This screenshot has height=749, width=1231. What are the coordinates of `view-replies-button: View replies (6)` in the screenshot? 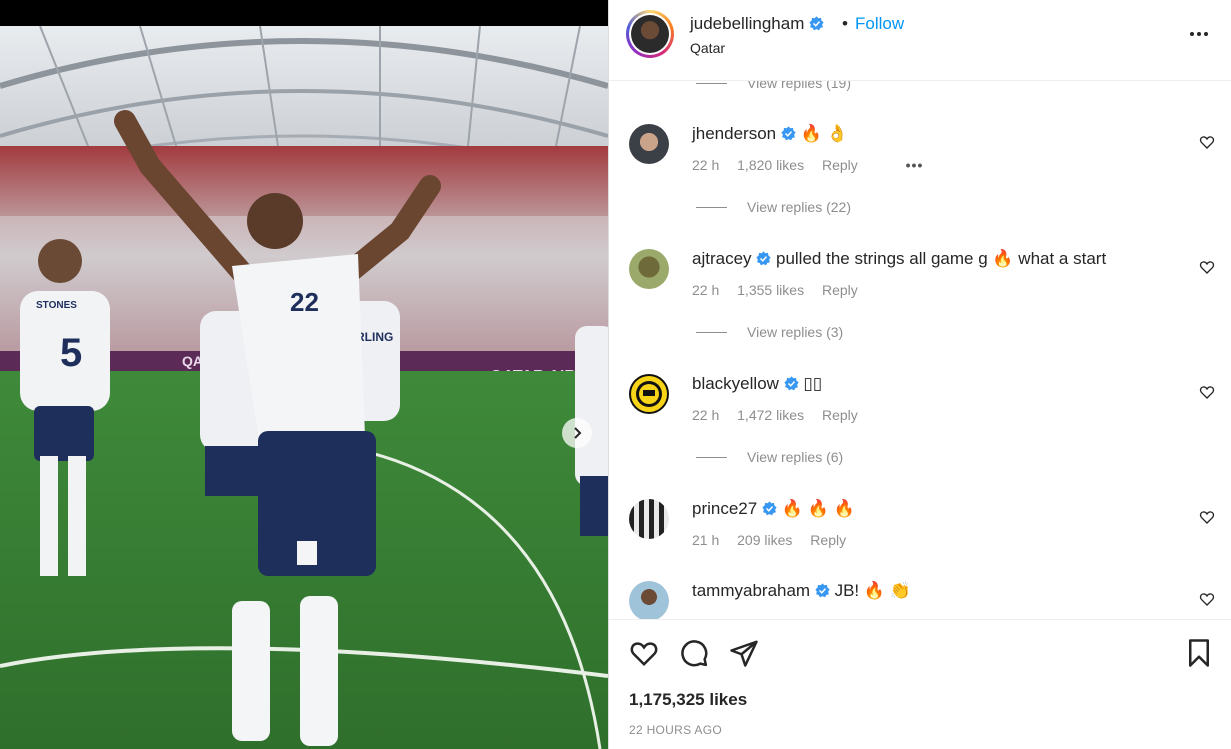 It's located at (769, 457).